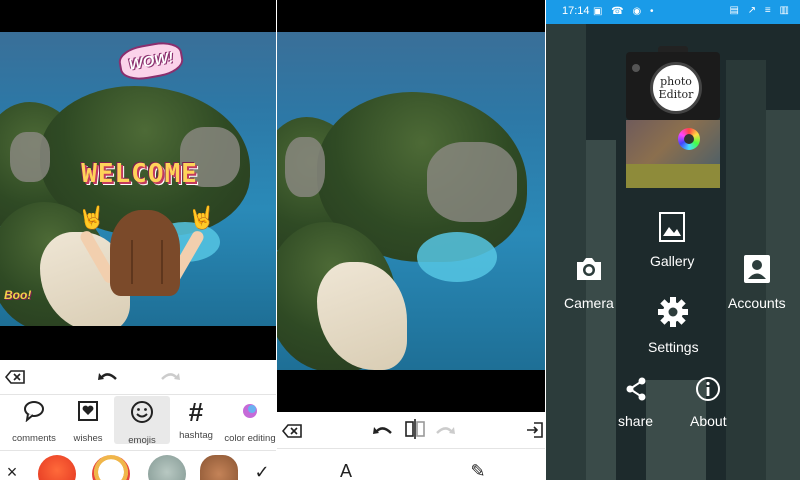 This screenshot has width=800, height=480. What do you see at coordinates (757, 271) in the screenshot?
I see `account-icon` at bounding box center [757, 271].